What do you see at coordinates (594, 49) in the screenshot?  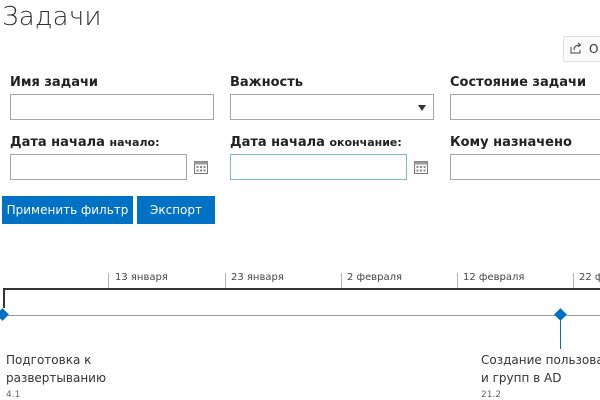 I see `share-label: О` at bounding box center [594, 49].